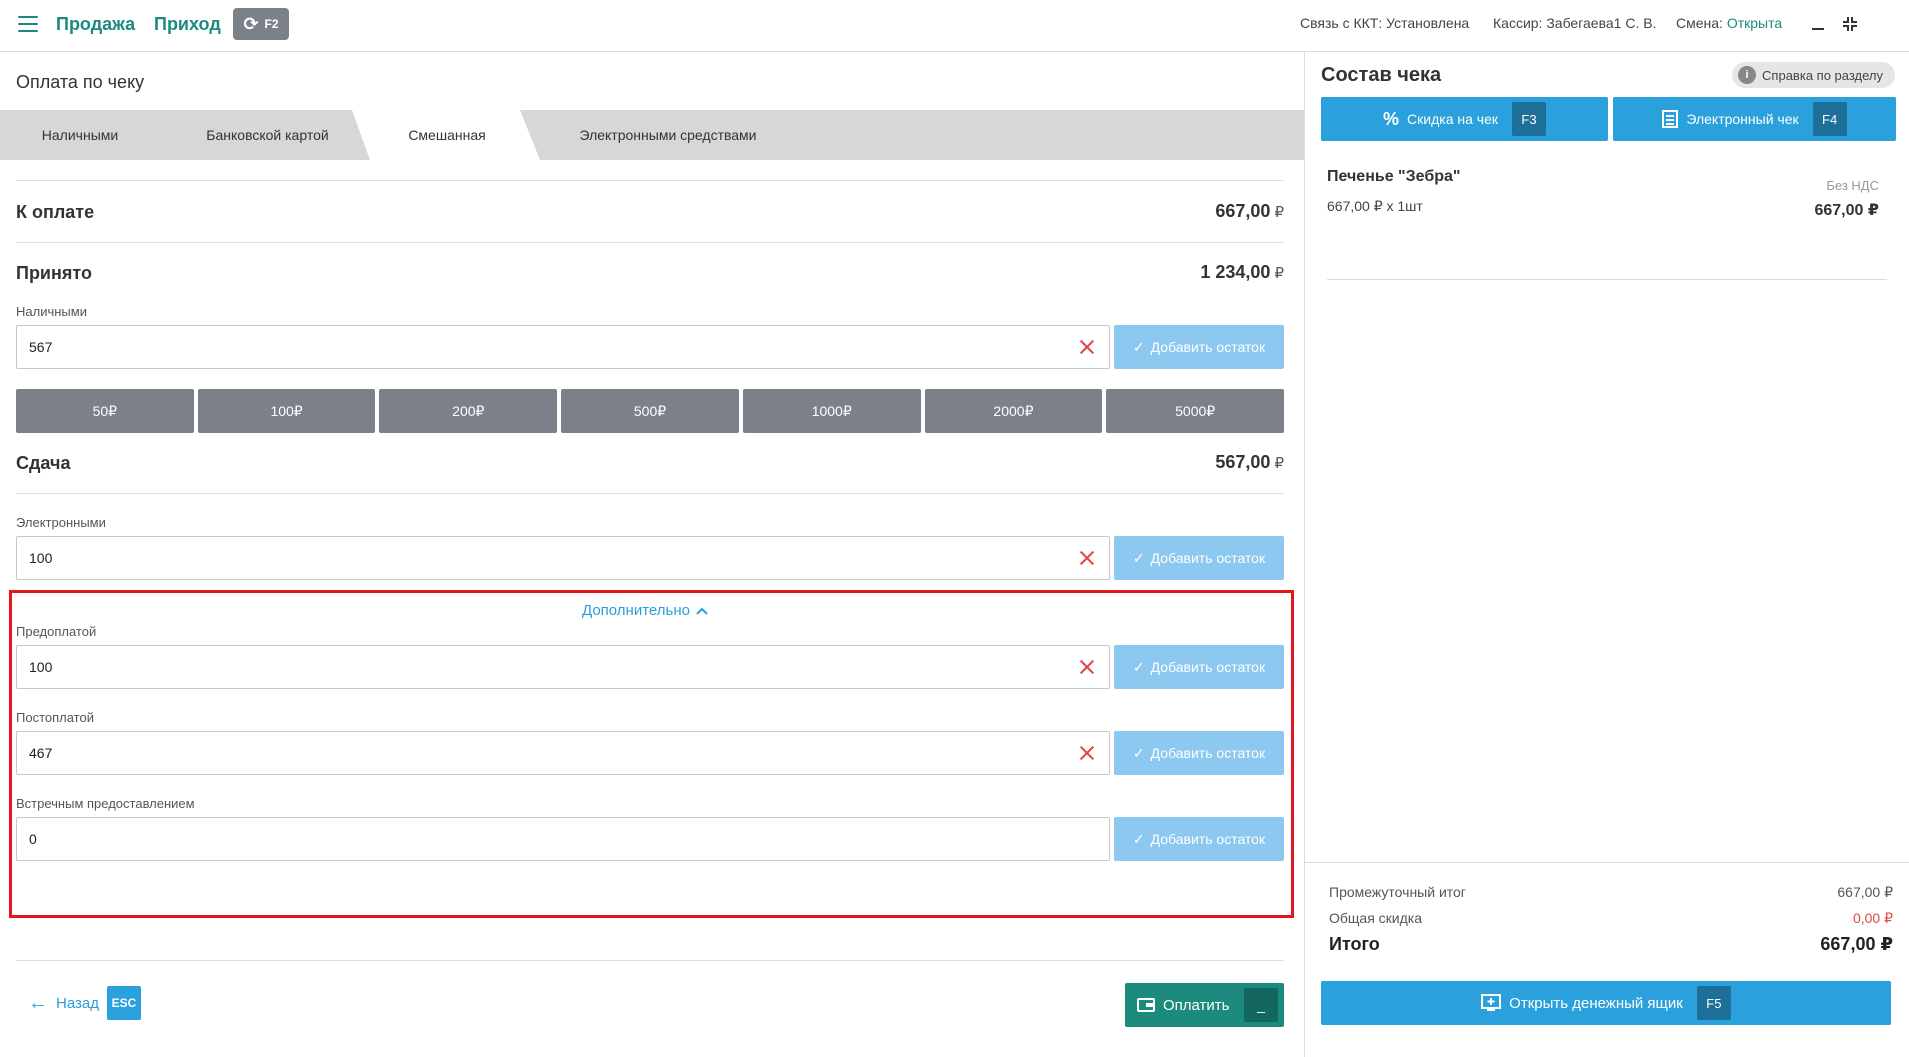 This screenshot has width=1909, height=1057. I want to click on page-title: Оплата по чеку, so click(80, 82).